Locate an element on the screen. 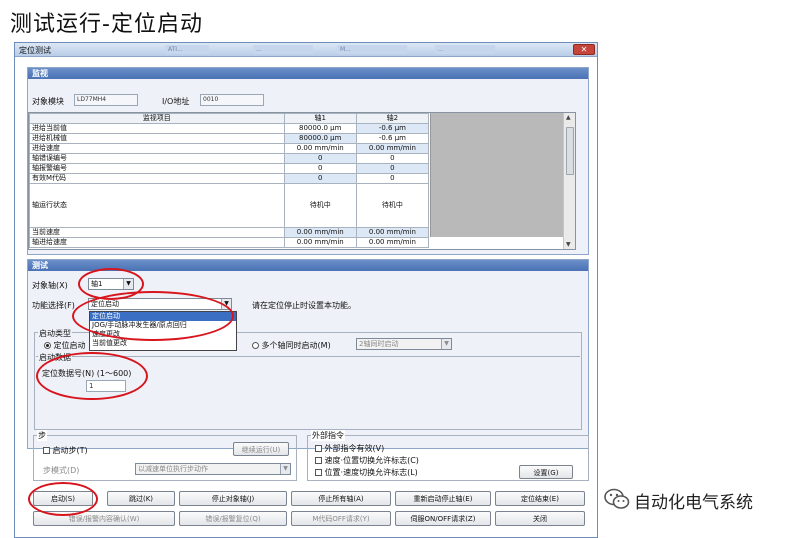  scroll-up-icon: ▲ is located at coordinates (568, 117).